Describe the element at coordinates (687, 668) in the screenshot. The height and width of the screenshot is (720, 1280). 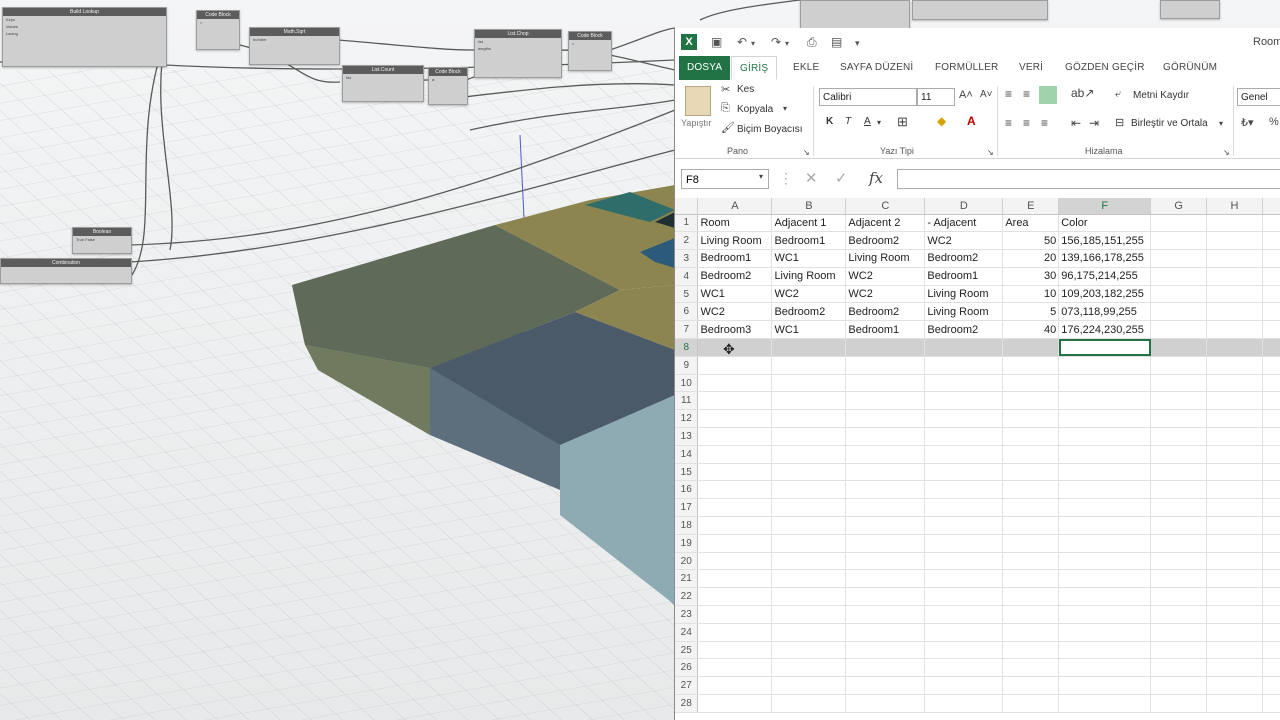
I see `row-header: 26` at that location.